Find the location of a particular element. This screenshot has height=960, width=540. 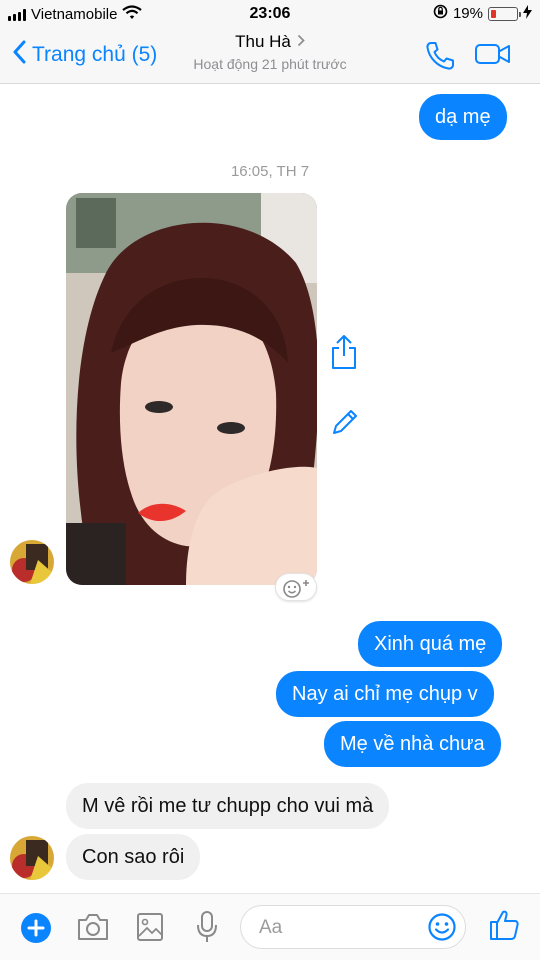

add-reaction-icon is located at coordinates (296, 587).